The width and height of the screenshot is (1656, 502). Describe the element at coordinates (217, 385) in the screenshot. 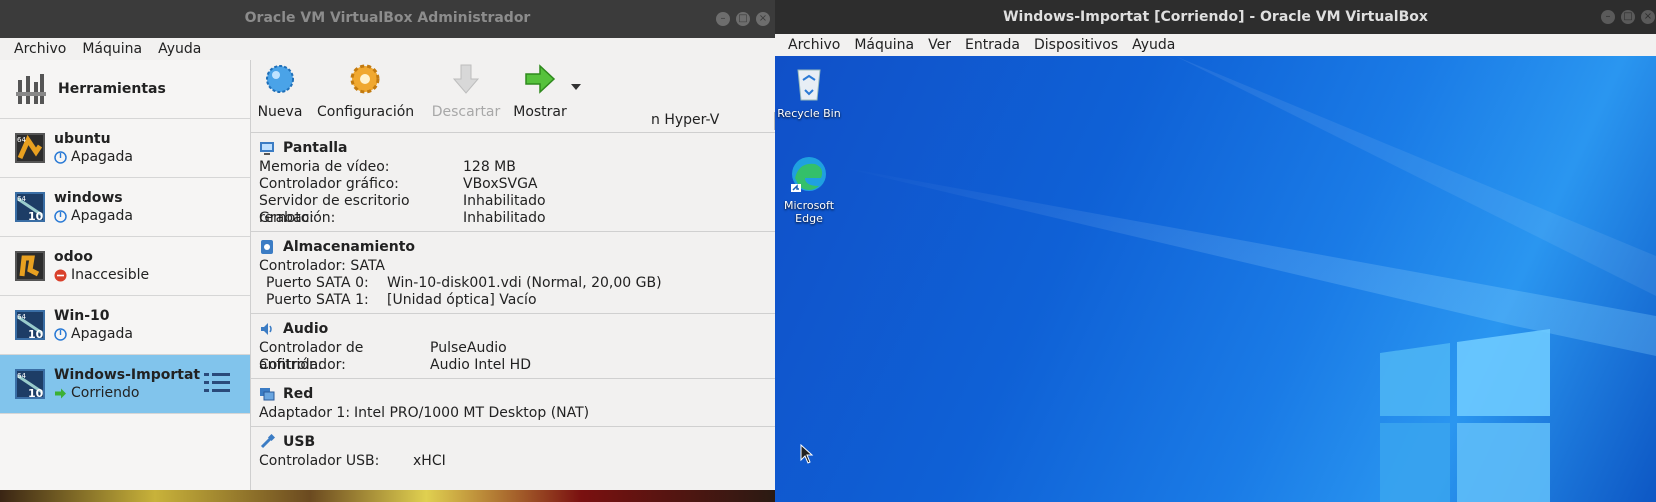

I see `vm-details-menu-icon` at that location.